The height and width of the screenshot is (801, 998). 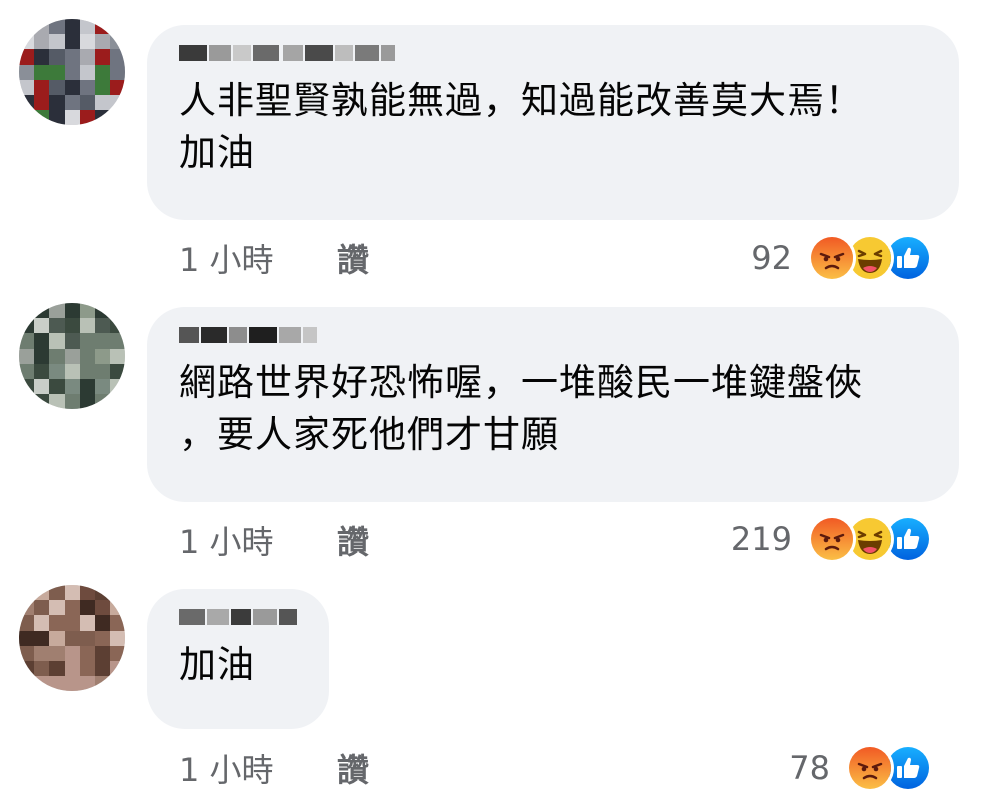 I want to click on reaction-summary: 219, so click(x=831, y=539).